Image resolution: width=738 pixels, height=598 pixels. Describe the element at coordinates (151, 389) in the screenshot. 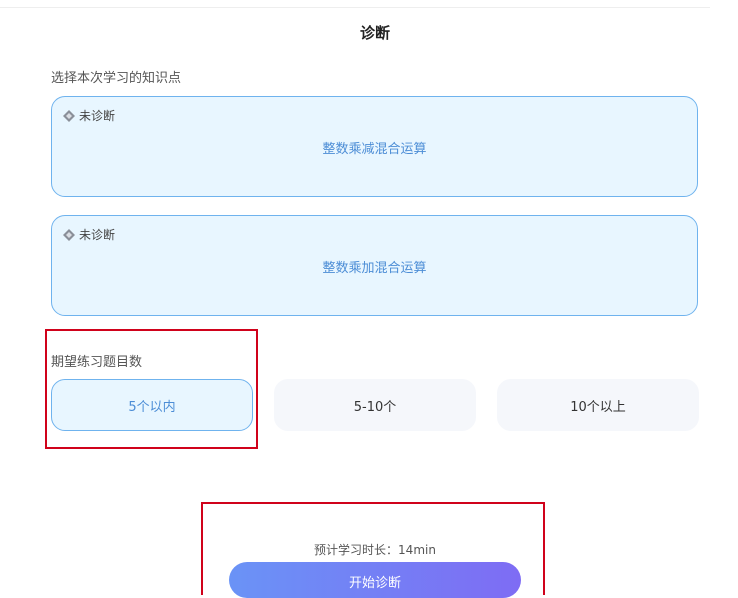

I see `highlight-box-count` at that location.